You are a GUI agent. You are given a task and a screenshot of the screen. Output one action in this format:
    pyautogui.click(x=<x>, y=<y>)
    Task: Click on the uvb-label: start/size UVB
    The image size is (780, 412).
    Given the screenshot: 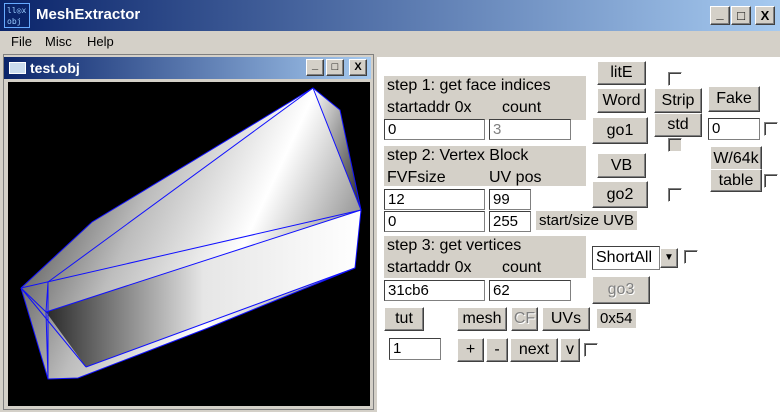 What is the action you would take?
    pyautogui.click(x=587, y=220)
    